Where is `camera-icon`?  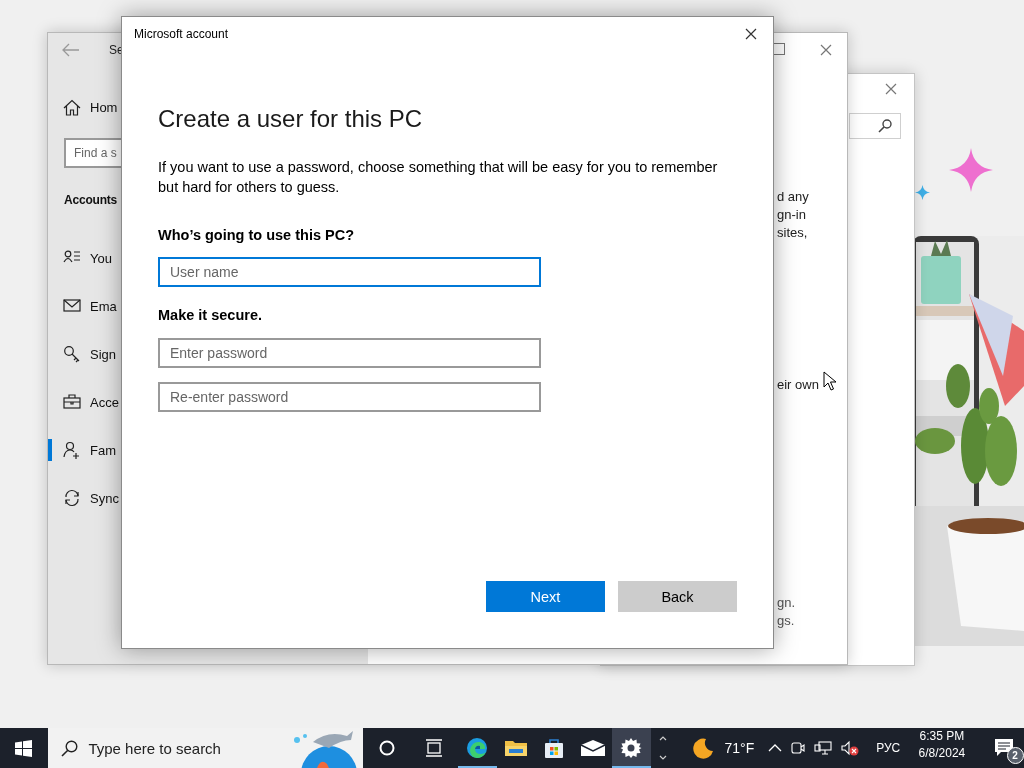 camera-icon is located at coordinates (798, 748).